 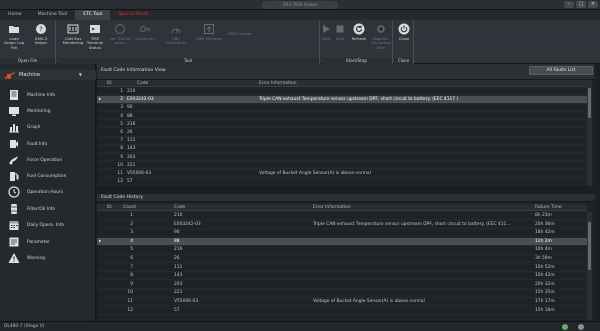 What do you see at coordinates (342, 166) in the screenshot?
I see `table-row: 10 221` at bounding box center [342, 166].